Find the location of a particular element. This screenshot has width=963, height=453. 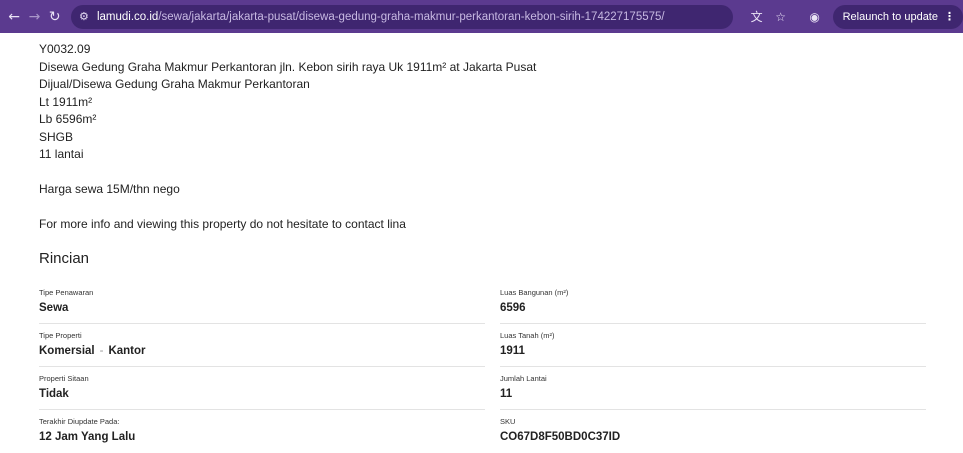

relaunch-label: Relaunch to update is located at coordinates (890, 16).